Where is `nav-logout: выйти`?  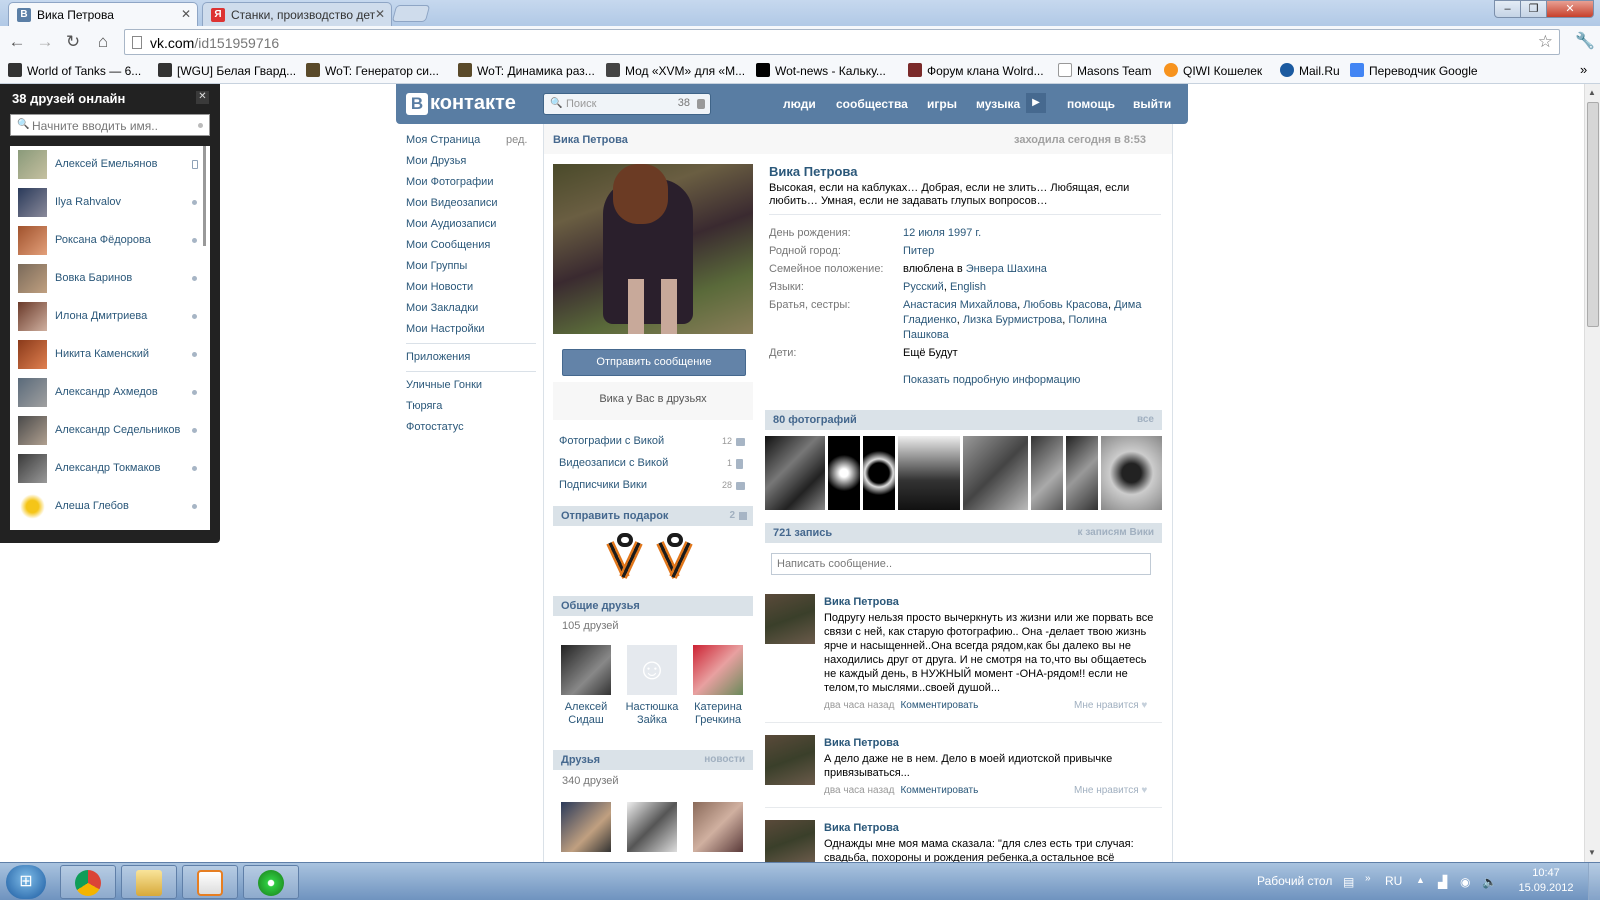 nav-logout: выйти is located at coordinates (1152, 104).